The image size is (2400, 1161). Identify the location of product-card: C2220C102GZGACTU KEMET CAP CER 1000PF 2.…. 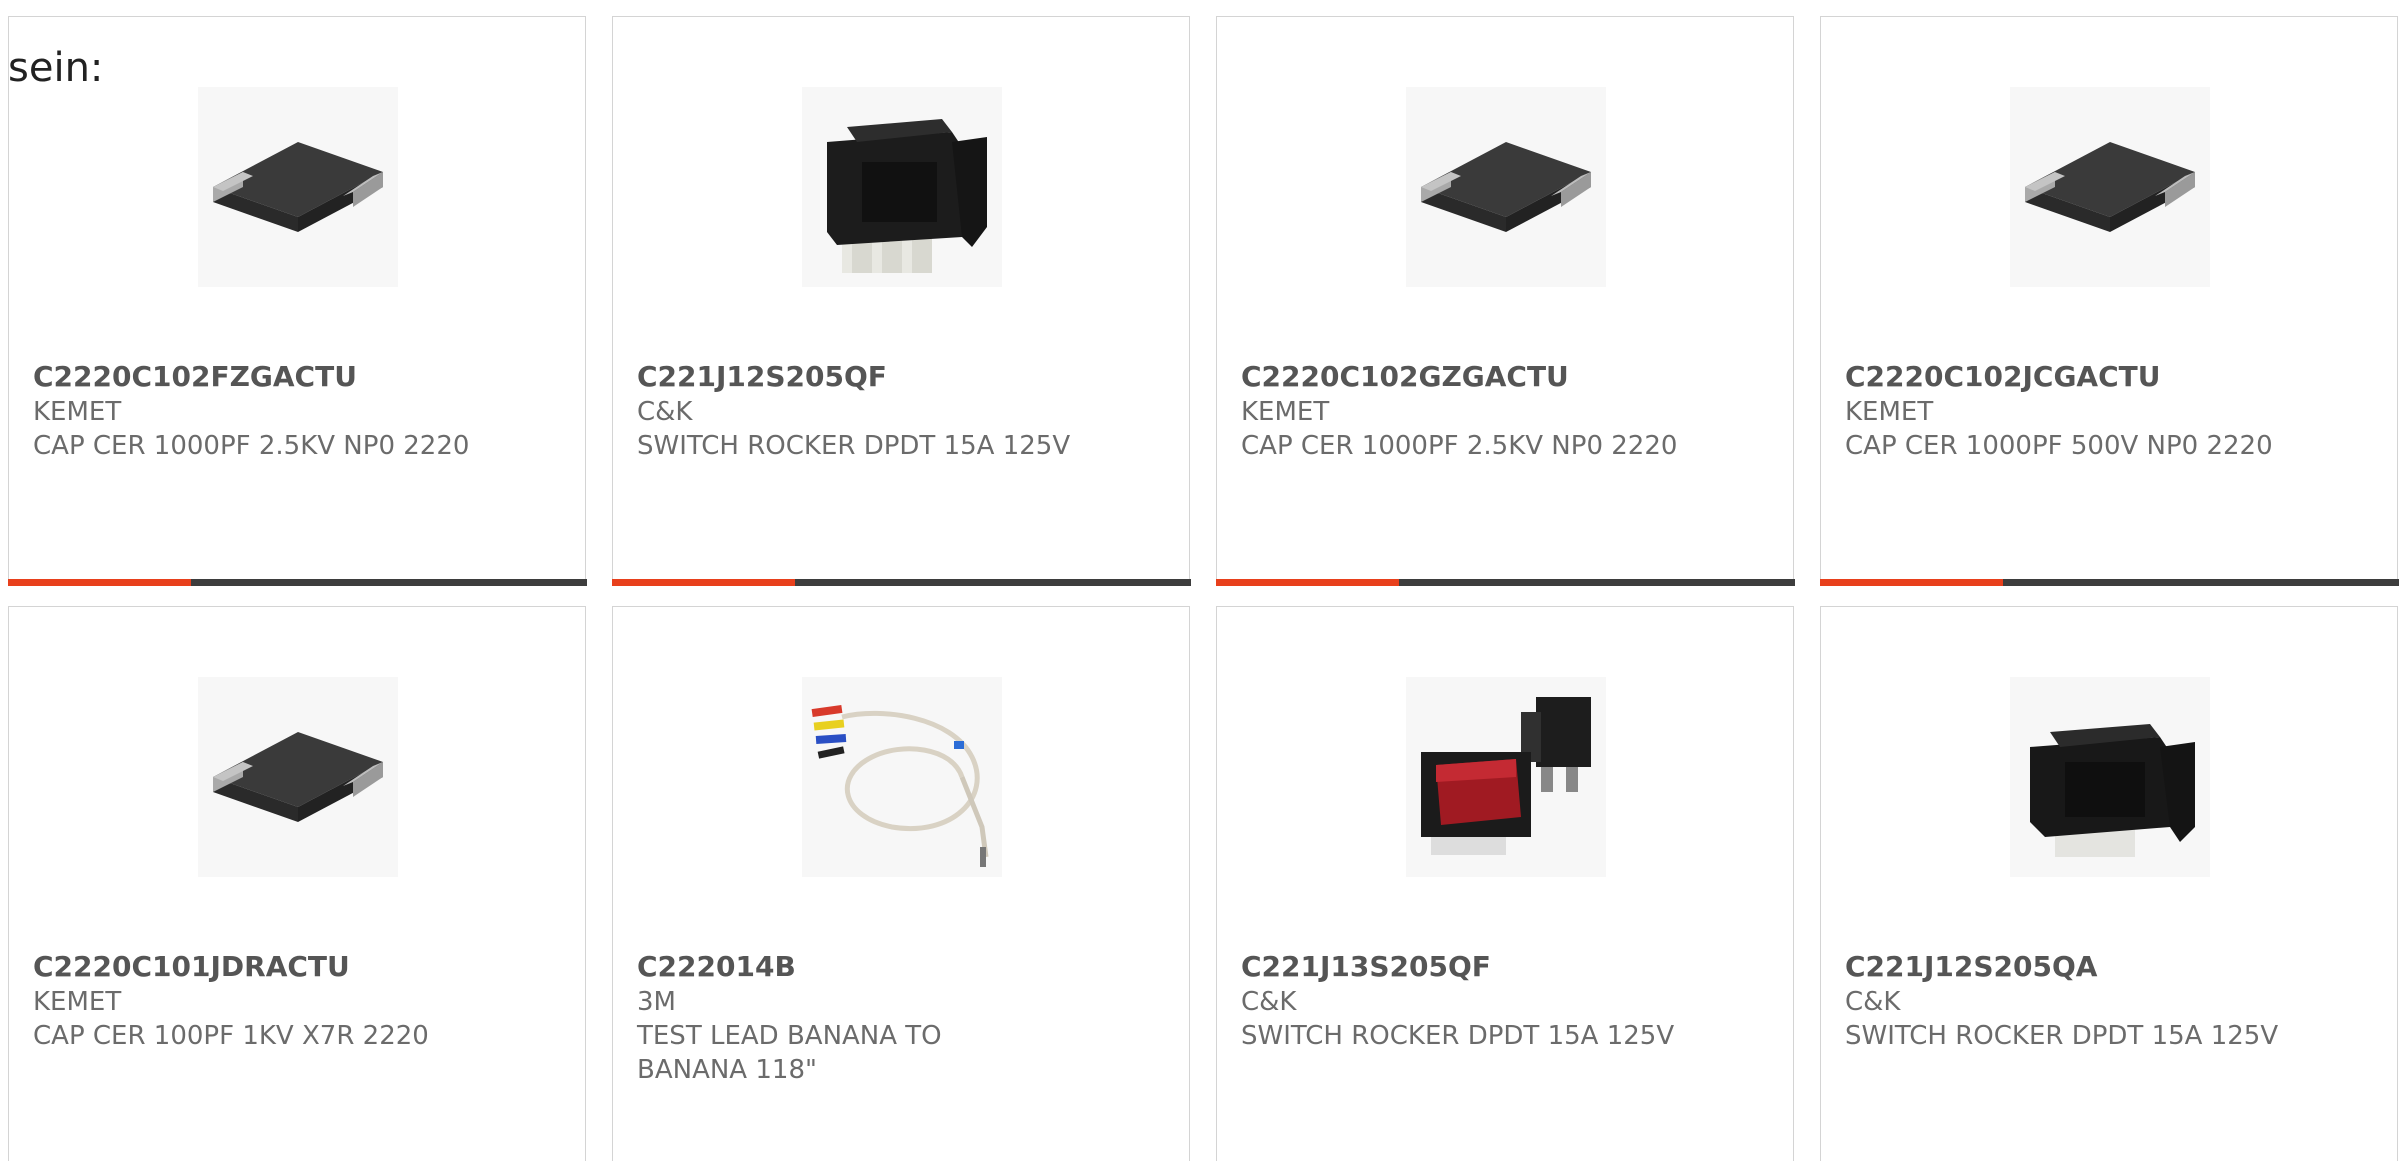
(1505, 301).